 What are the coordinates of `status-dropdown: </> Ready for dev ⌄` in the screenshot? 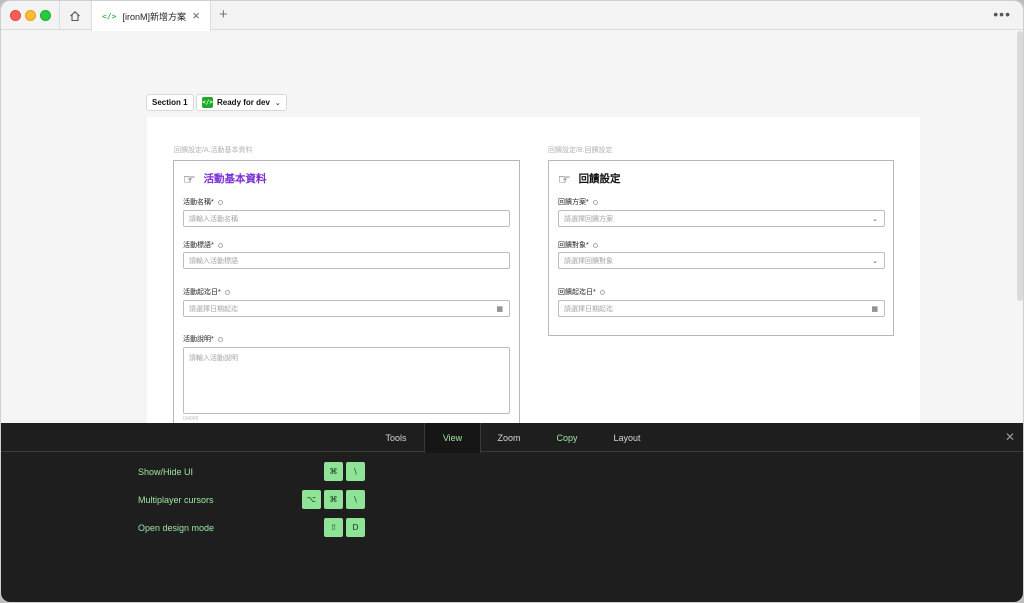 It's located at (241, 102).